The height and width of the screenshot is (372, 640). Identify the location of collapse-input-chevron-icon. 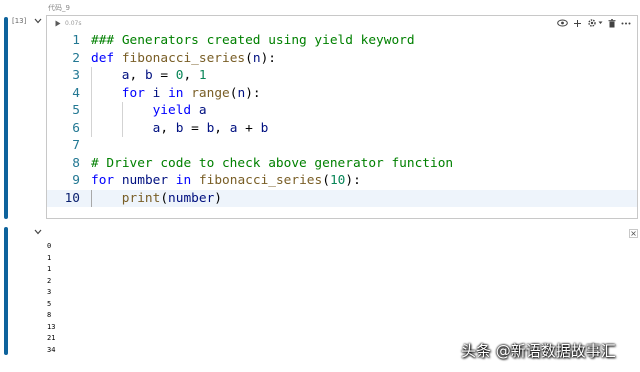
(38, 21).